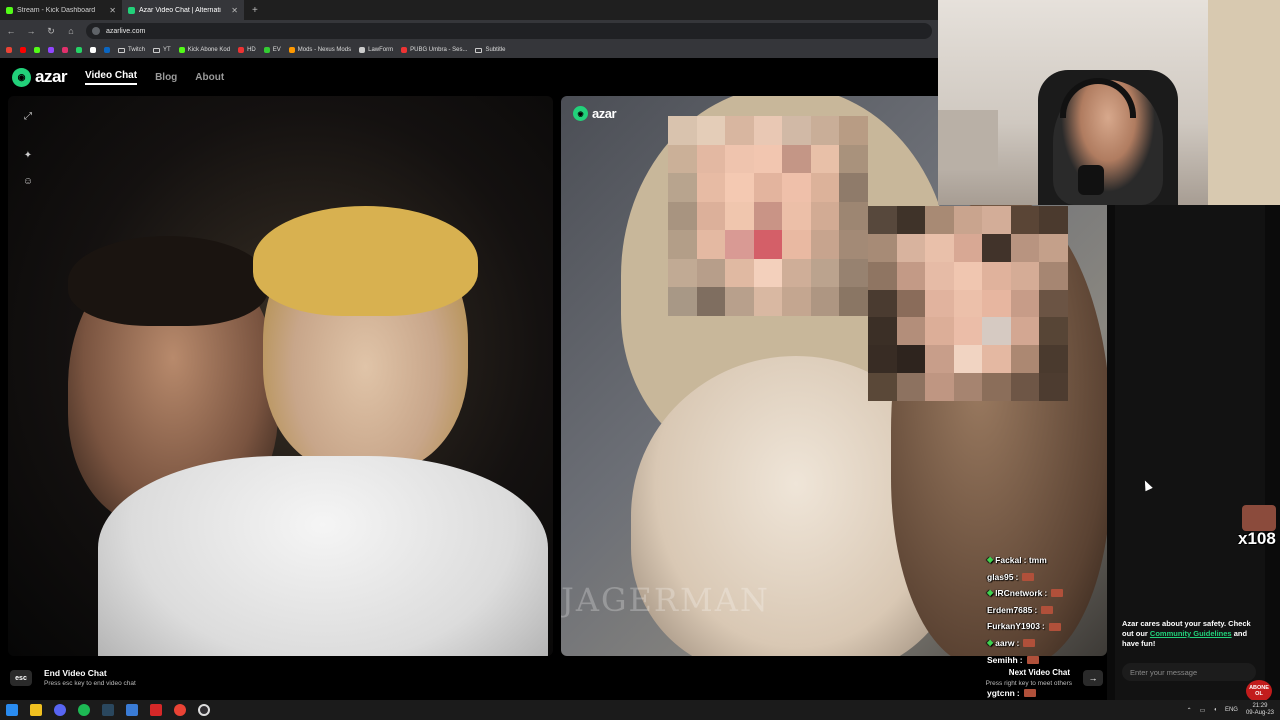  What do you see at coordinates (180, 710) in the screenshot?
I see `chrome-icon` at bounding box center [180, 710].